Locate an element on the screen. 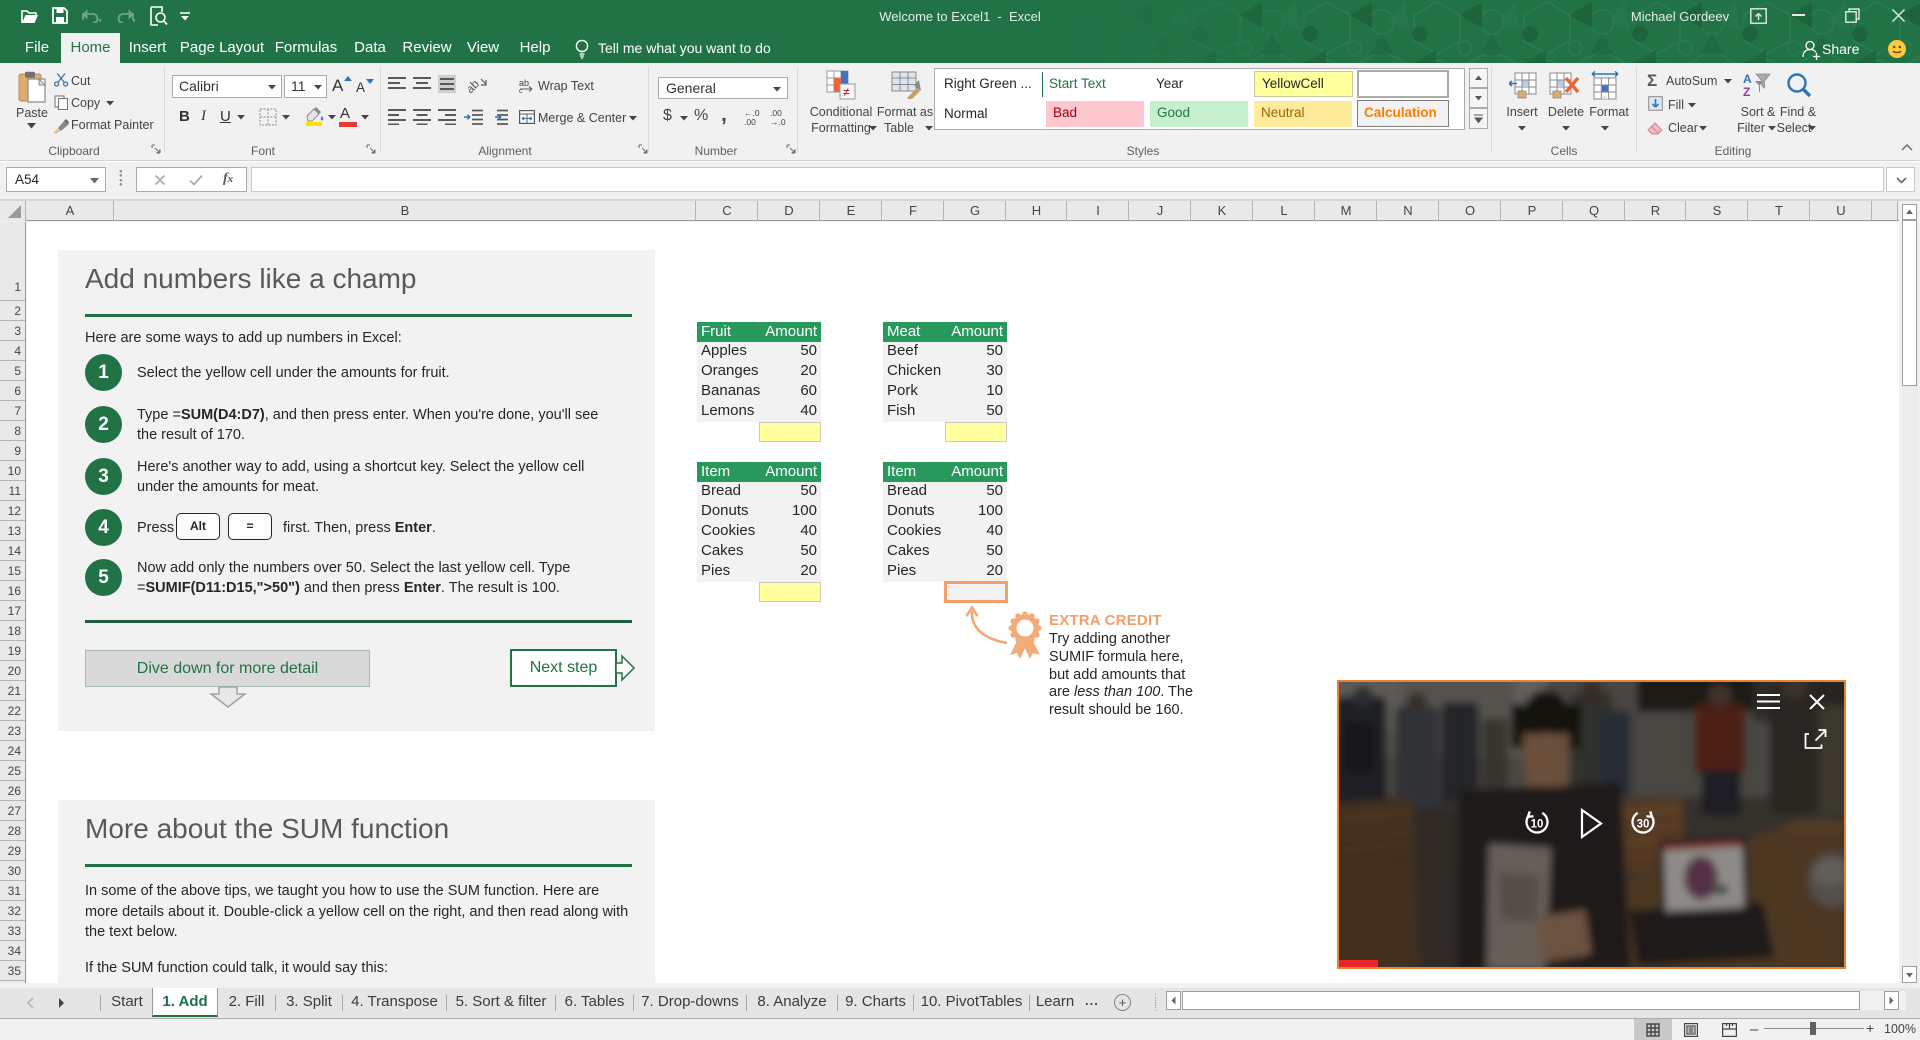 The height and width of the screenshot is (1040, 1920). svg-text: →.0 is located at coordinates (778, 121).